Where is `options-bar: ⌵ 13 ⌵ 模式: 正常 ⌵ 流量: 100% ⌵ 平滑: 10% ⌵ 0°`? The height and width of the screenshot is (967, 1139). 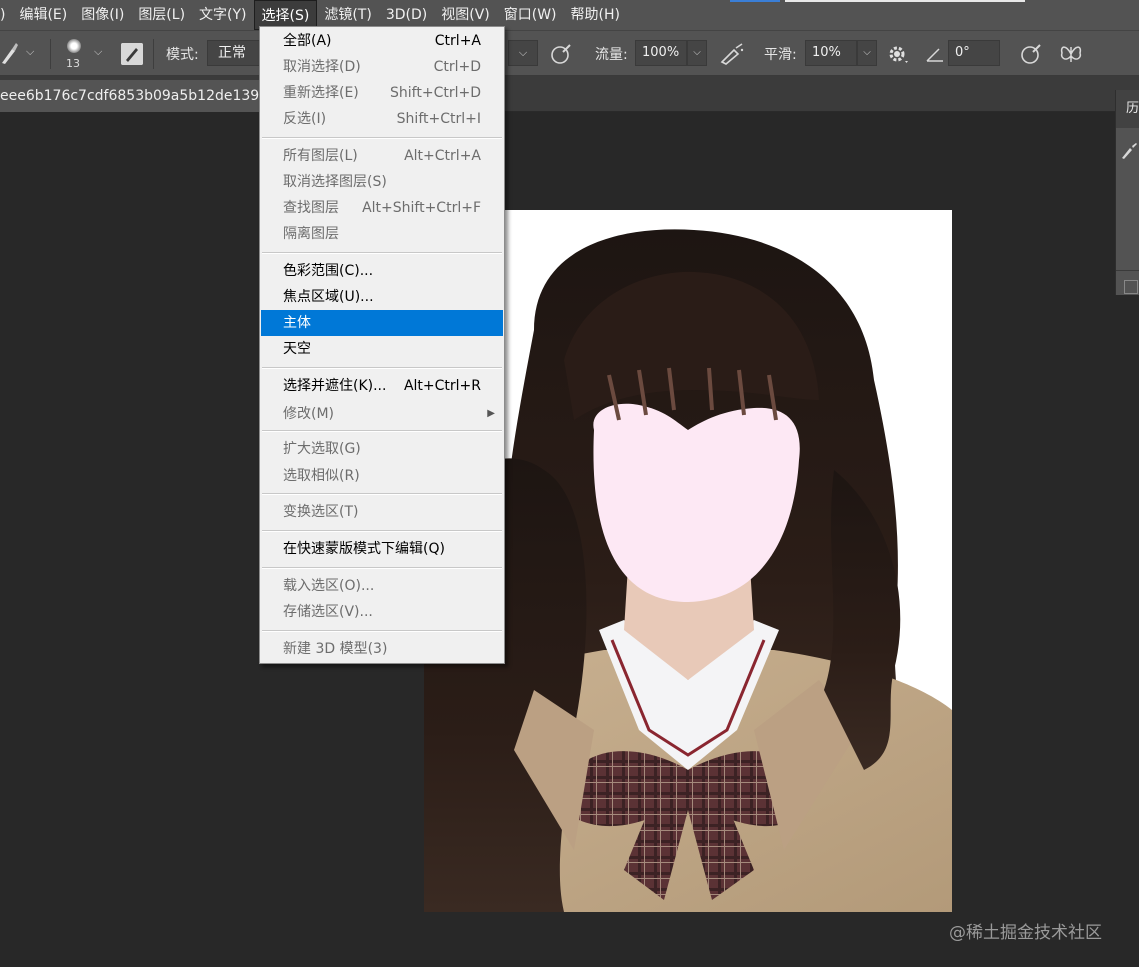 options-bar: ⌵ 13 ⌵ 模式: 正常 ⌵ 流量: 100% ⌵ 平滑: 10% ⌵ 0° is located at coordinates (569, 53).